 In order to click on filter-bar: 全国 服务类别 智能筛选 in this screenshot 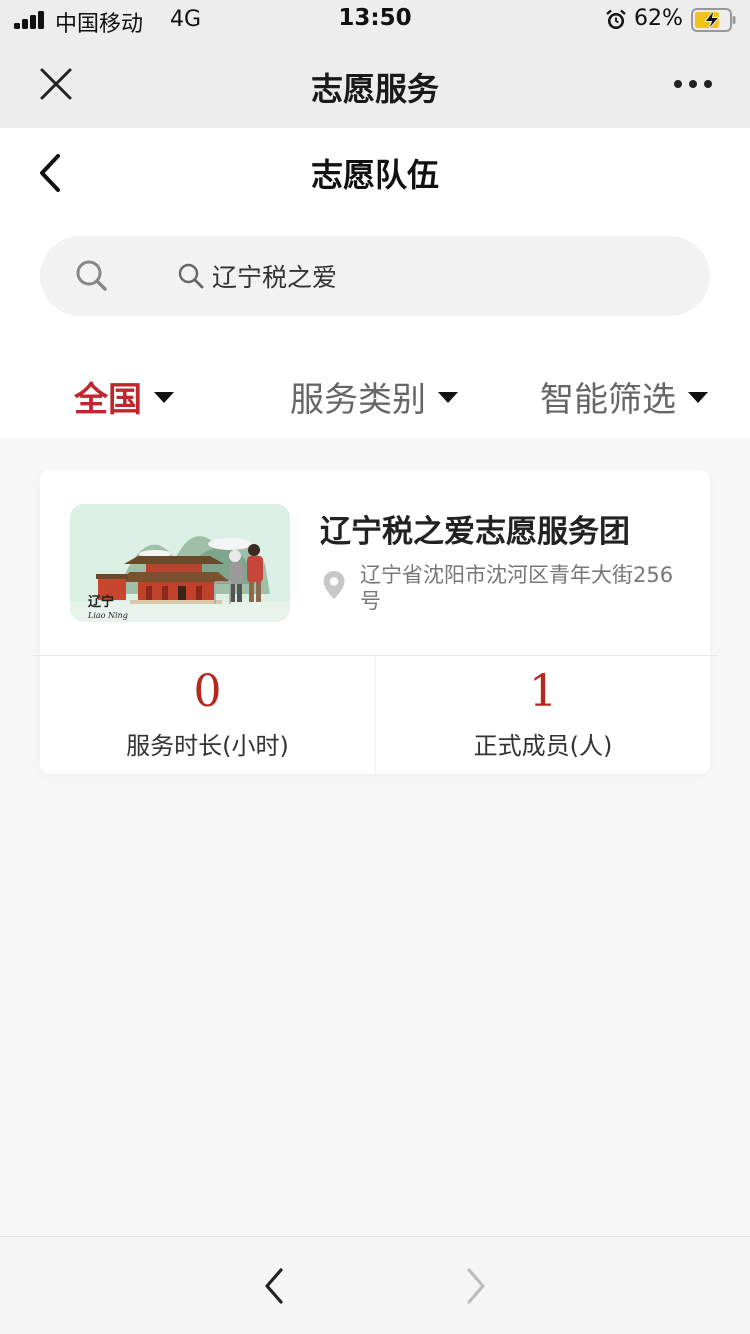, I will do `click(375, 394)`.